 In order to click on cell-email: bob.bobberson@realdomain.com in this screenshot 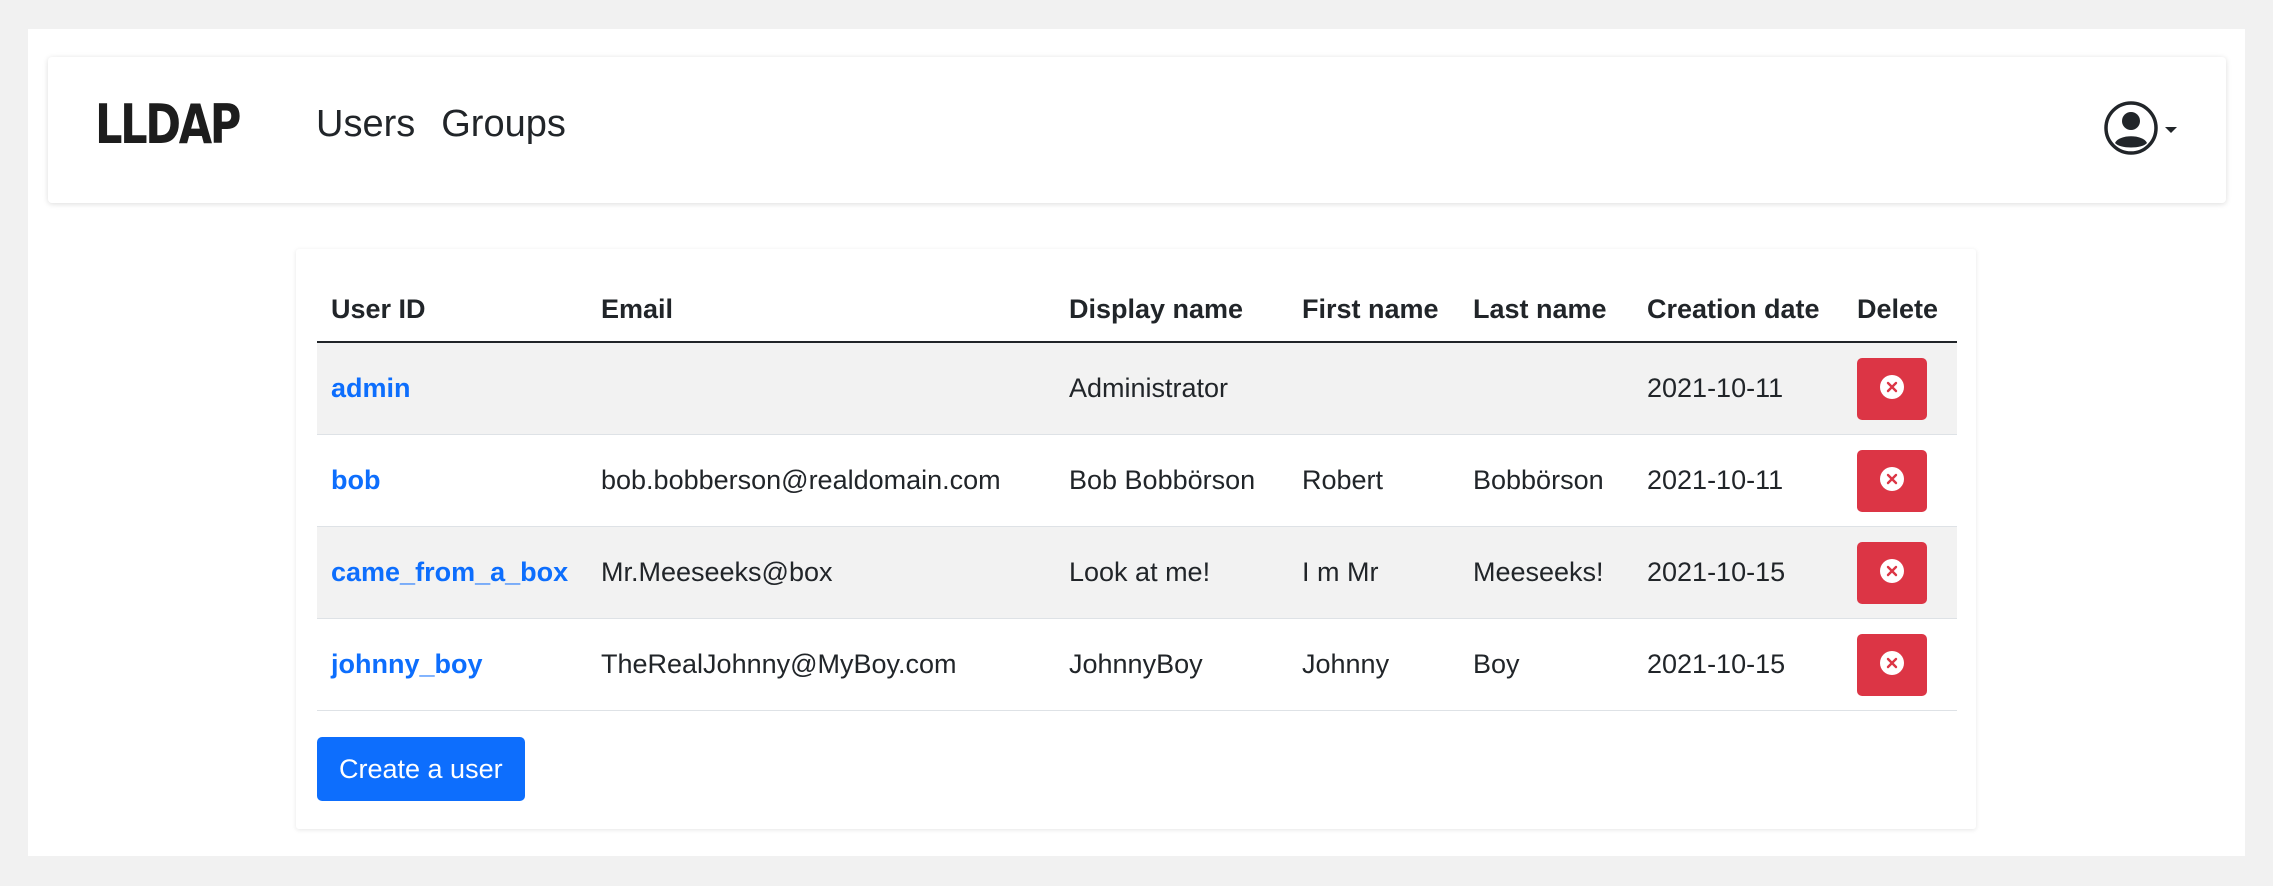, I will do `click(821, 480)`.